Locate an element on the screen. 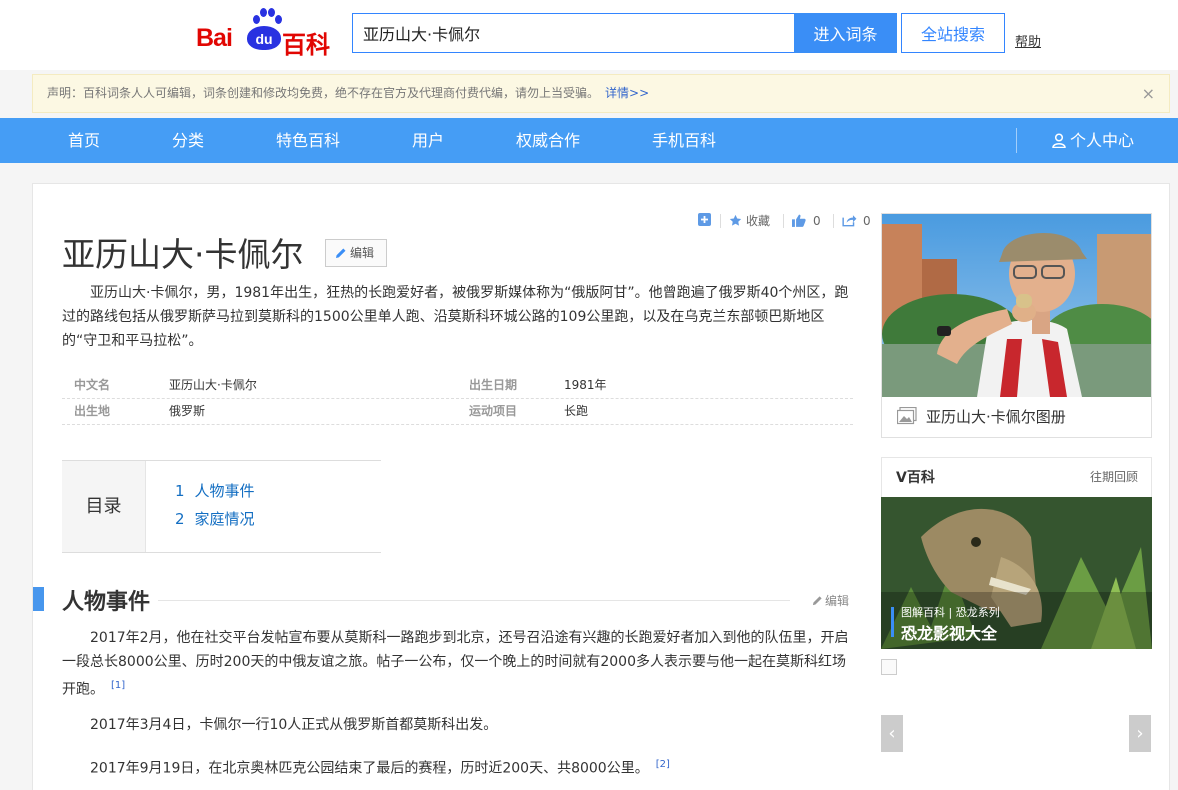 The image size is (1178, 790). share-icon is located at coordinates (849, 221).